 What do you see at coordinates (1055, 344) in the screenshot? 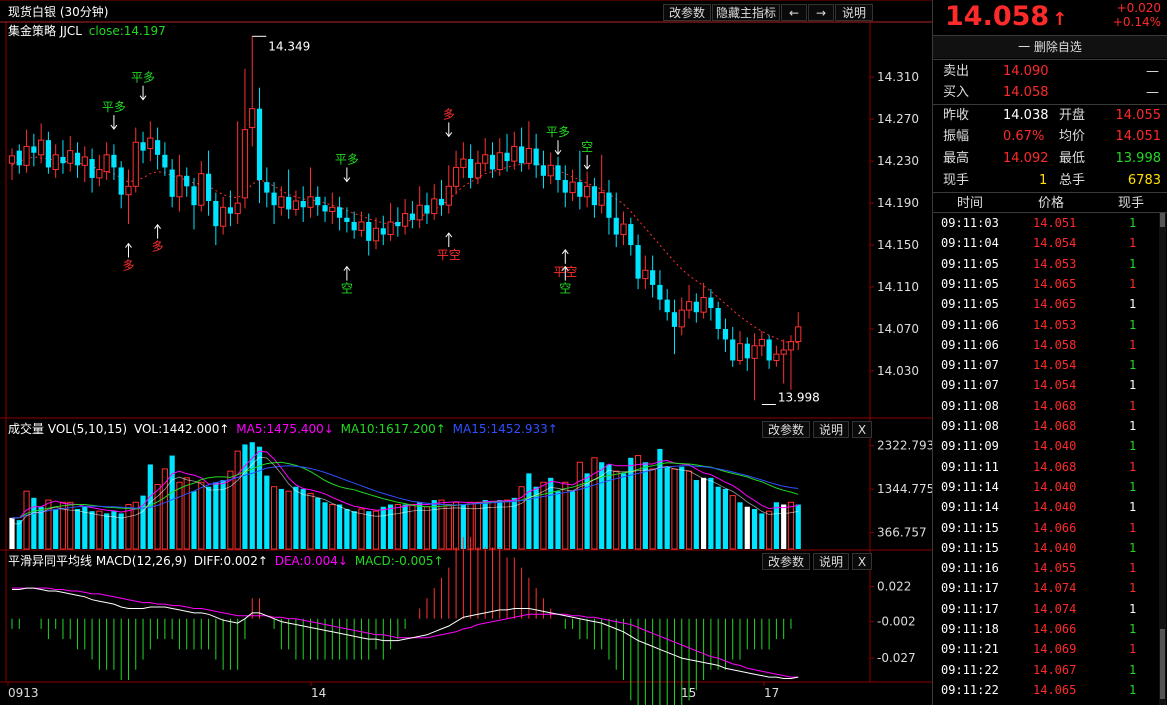
I see `tick-price: 14.058` at bounding box center [1055, 344].